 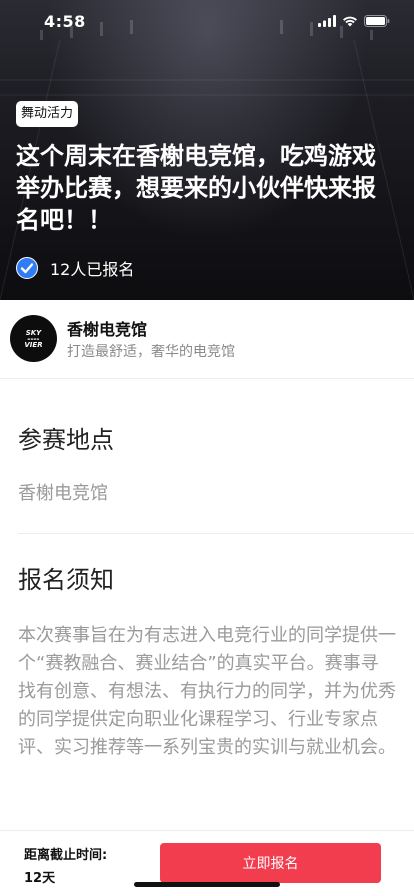 What do you see at coordinates (33, 332) in the screenshot?
I see `logo-text-top: SKY` at bounding box center [33, 332].